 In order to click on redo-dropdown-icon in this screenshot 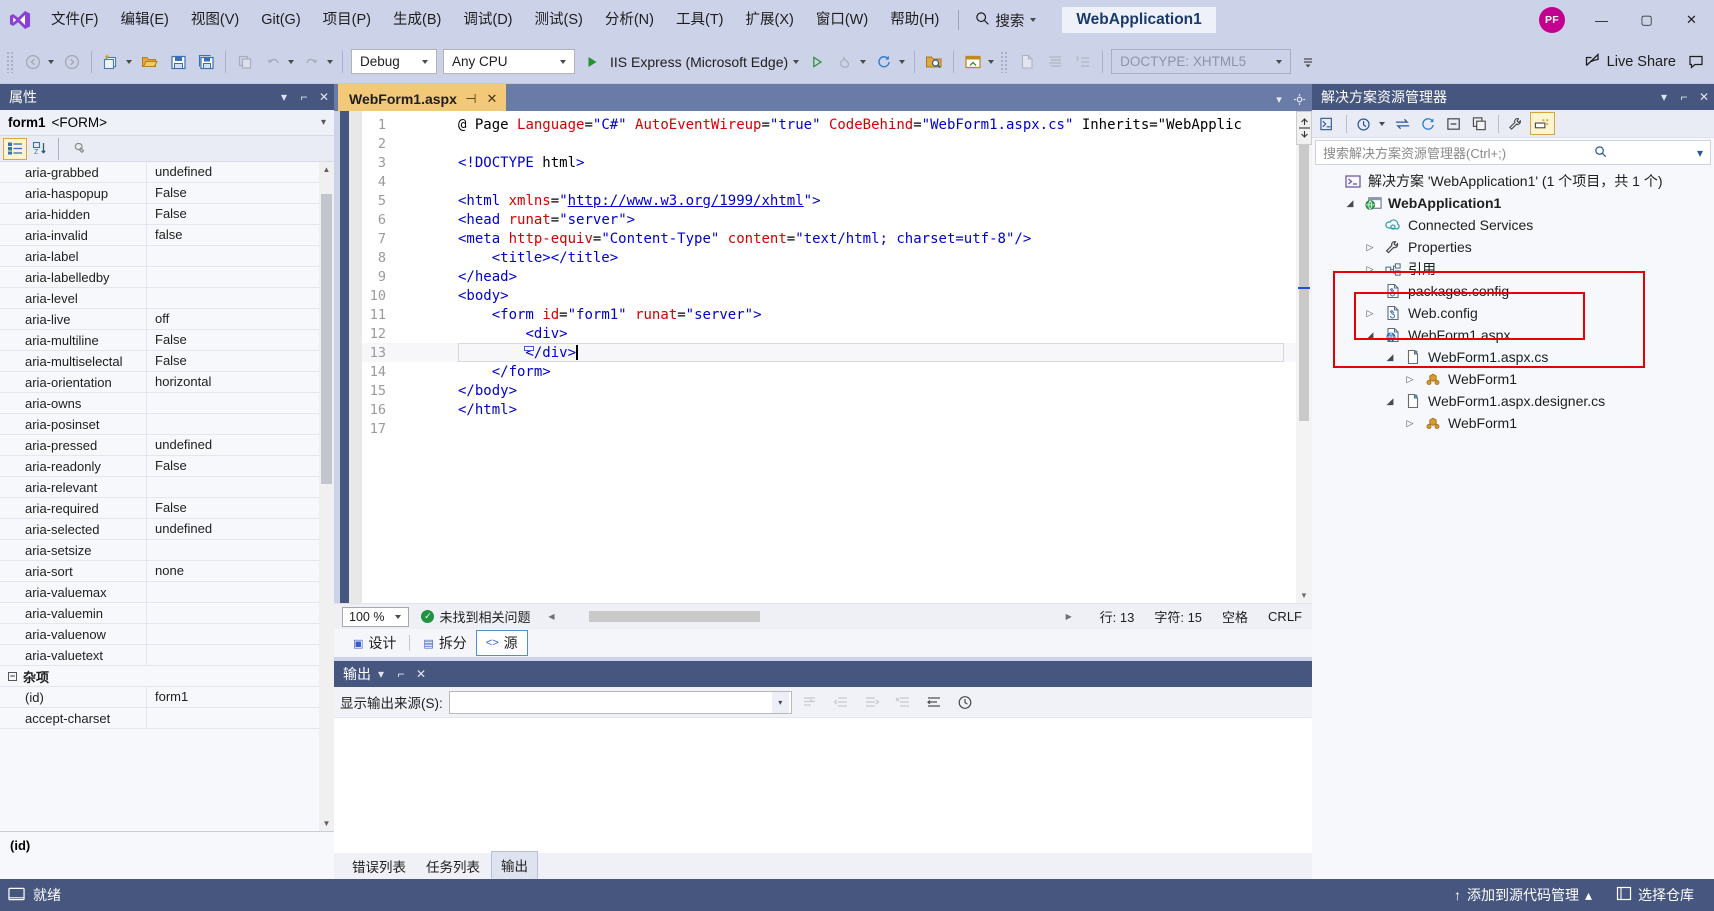, I will do `click(330, 61)`.